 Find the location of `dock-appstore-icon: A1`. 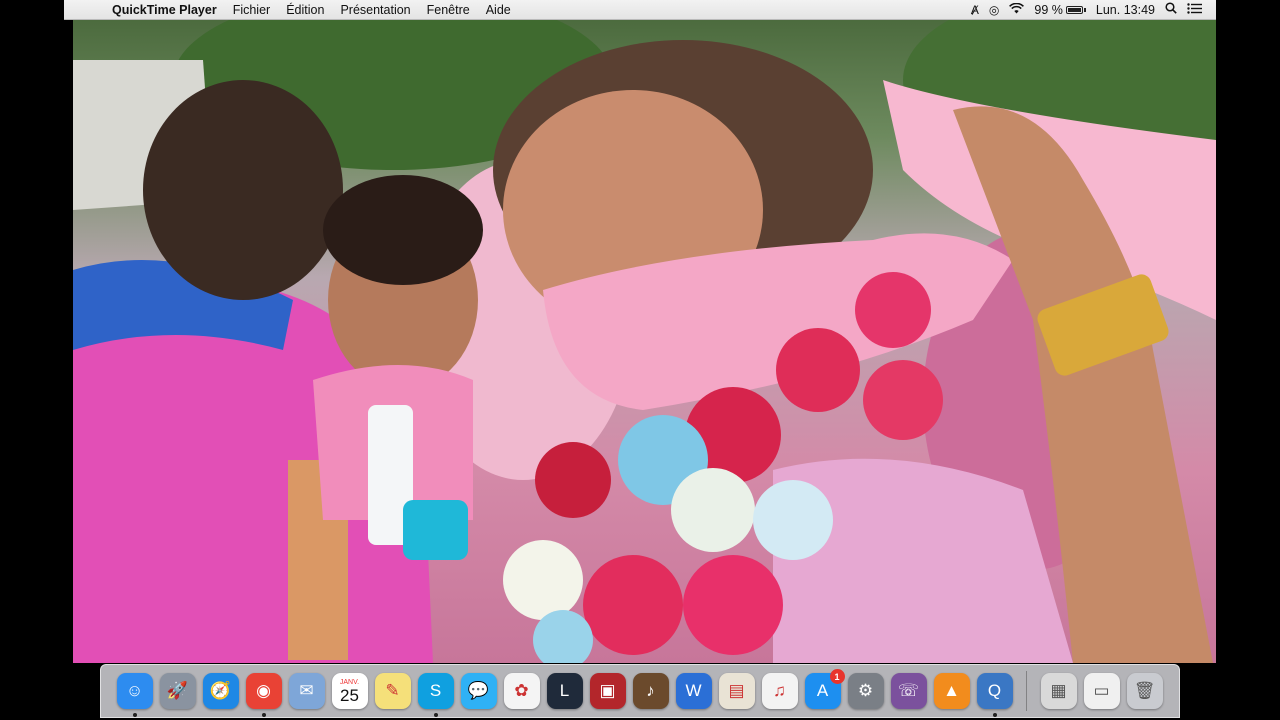

dock-appstore-icon: A1 is located at coordinates (824, 689).